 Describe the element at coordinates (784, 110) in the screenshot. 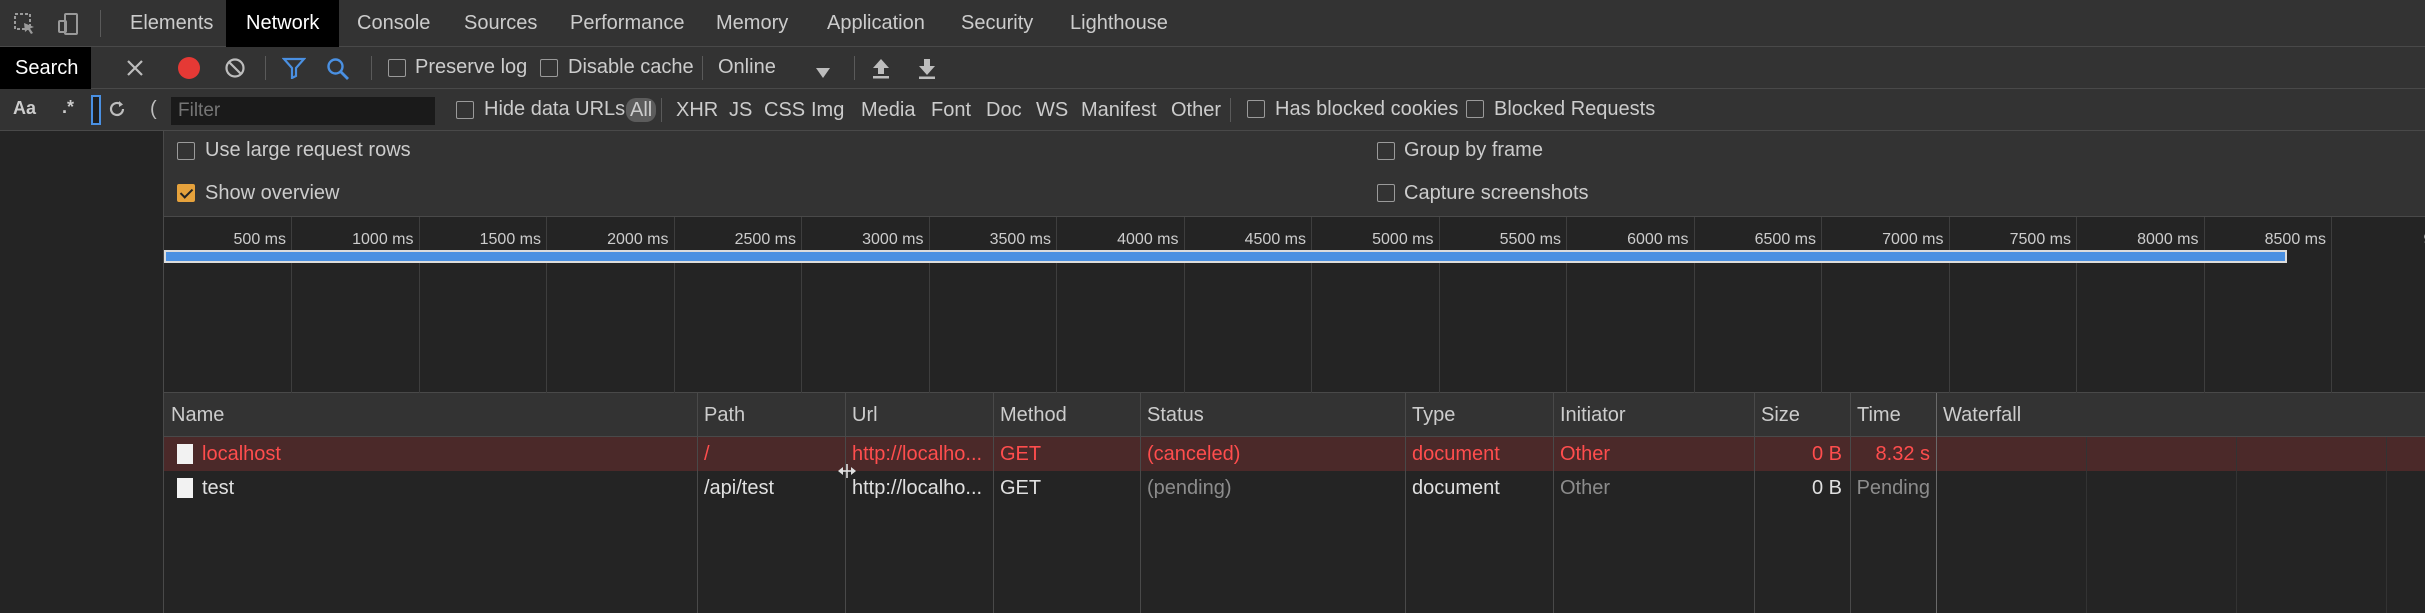

I see `filter-type-css: CSS` at that location.